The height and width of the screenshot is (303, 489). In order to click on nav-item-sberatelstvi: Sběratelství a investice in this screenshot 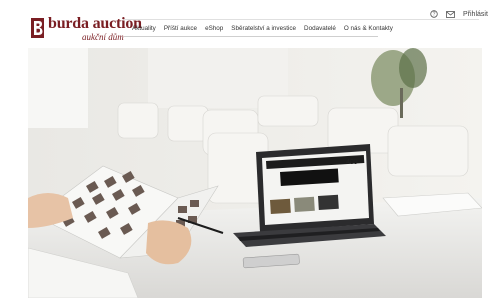, I will do `click(263, 28)`.